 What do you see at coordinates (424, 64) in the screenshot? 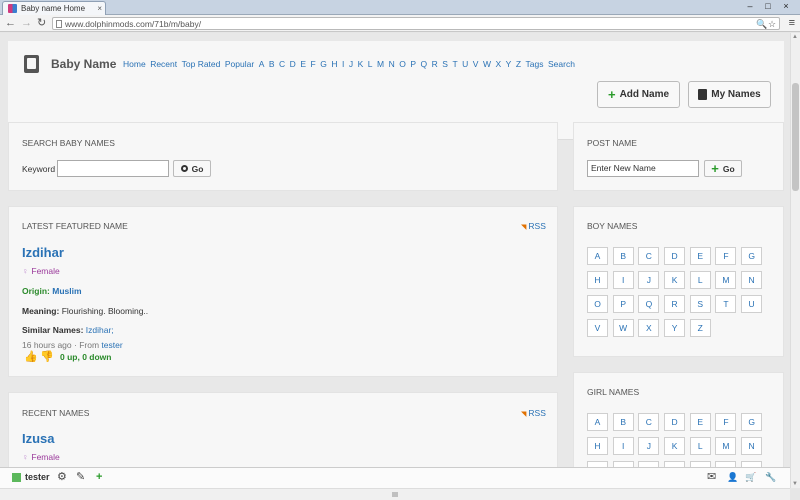
I see `nav-link-q: Q` at bounding box center [424, 64].